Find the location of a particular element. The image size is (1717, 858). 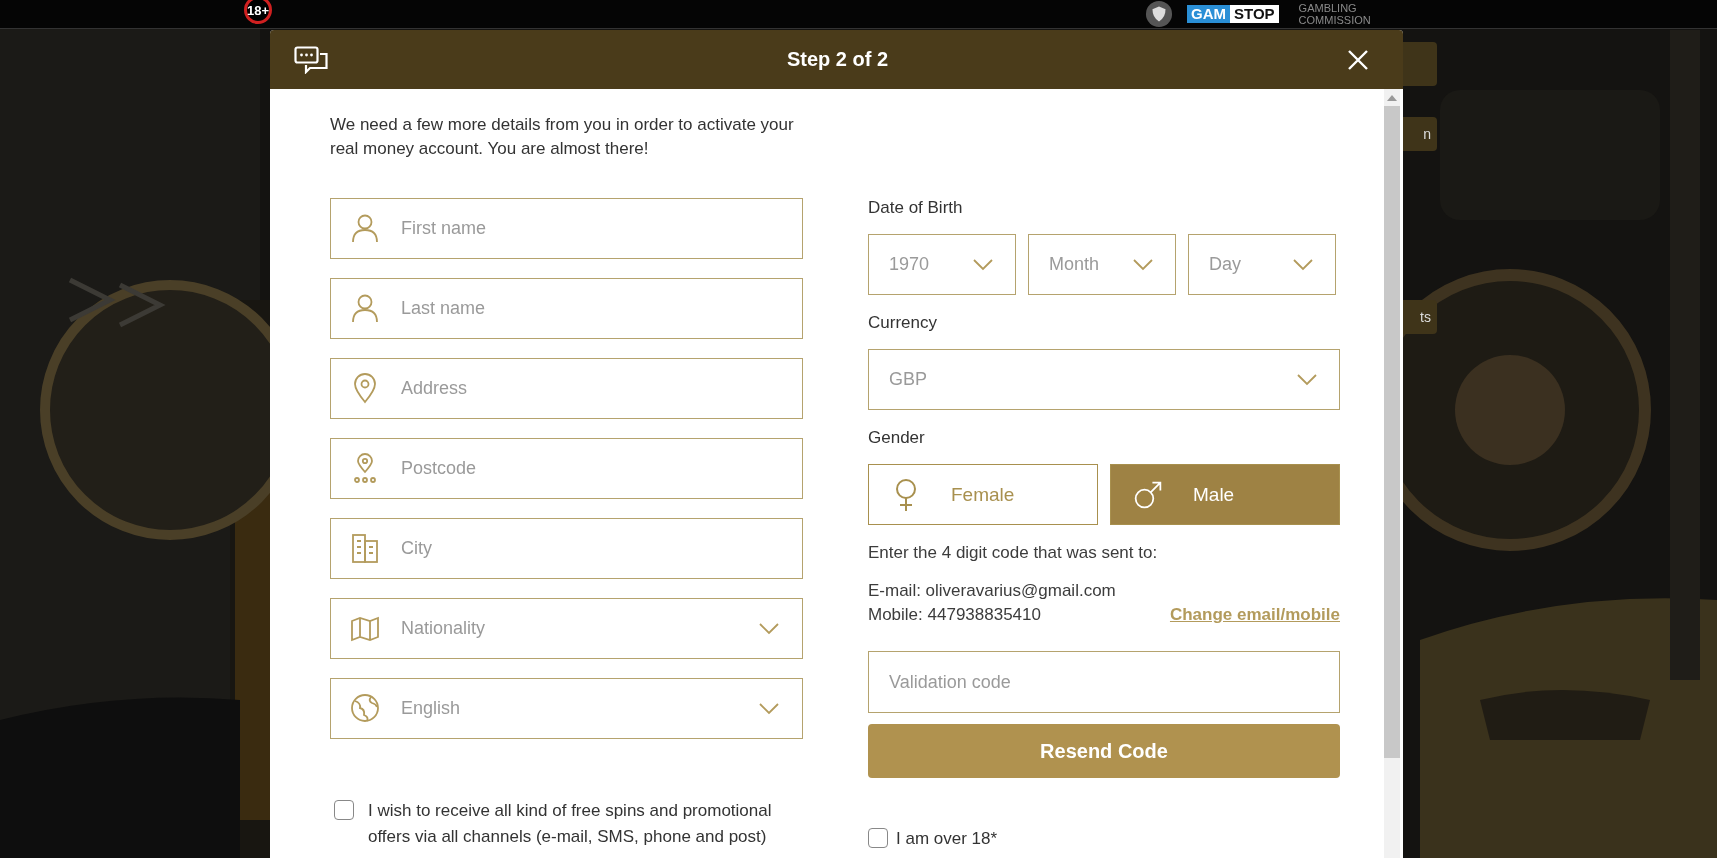

chat-icon is located at coordinates (311, 59).